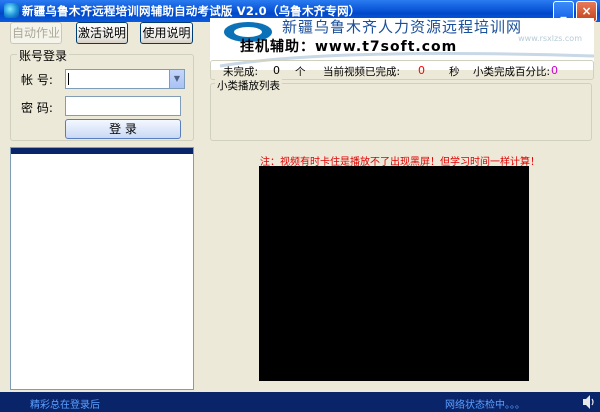 This screenshot has width=600, height=412. I want to click on list-header-bar, so click(102, 151).